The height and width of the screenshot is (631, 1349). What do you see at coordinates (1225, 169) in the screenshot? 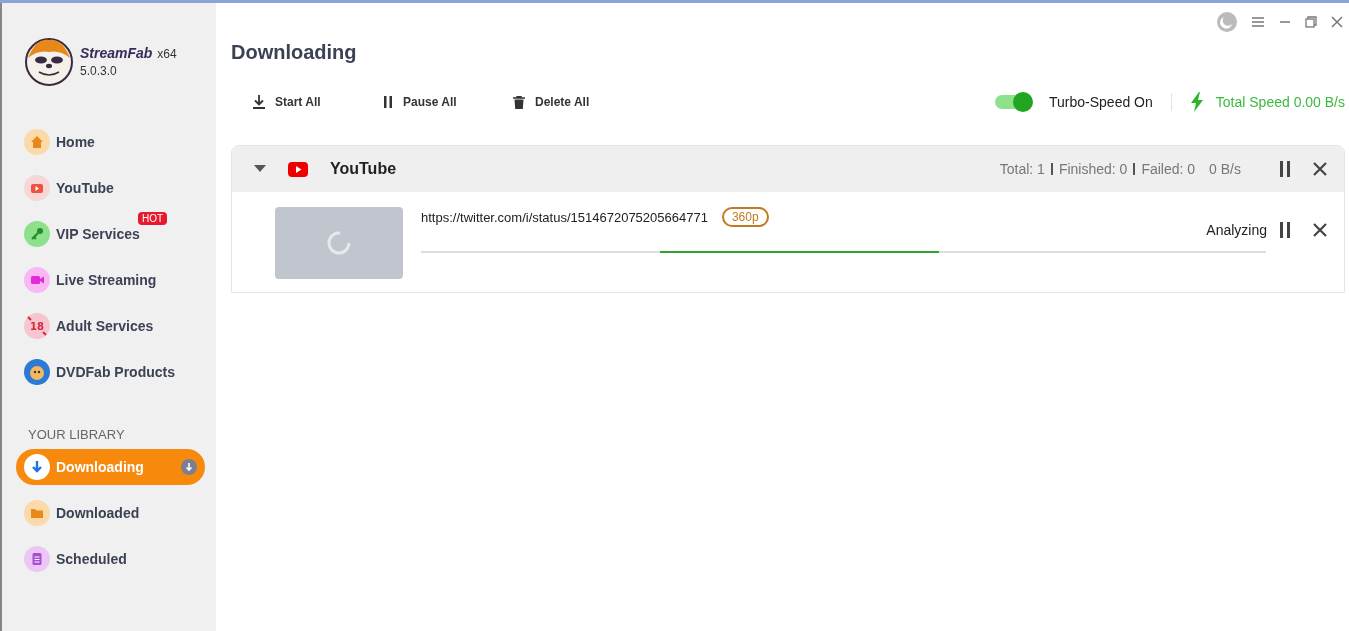
I see `group-speed: 0 B/s` at bounding box center [1225, 169].